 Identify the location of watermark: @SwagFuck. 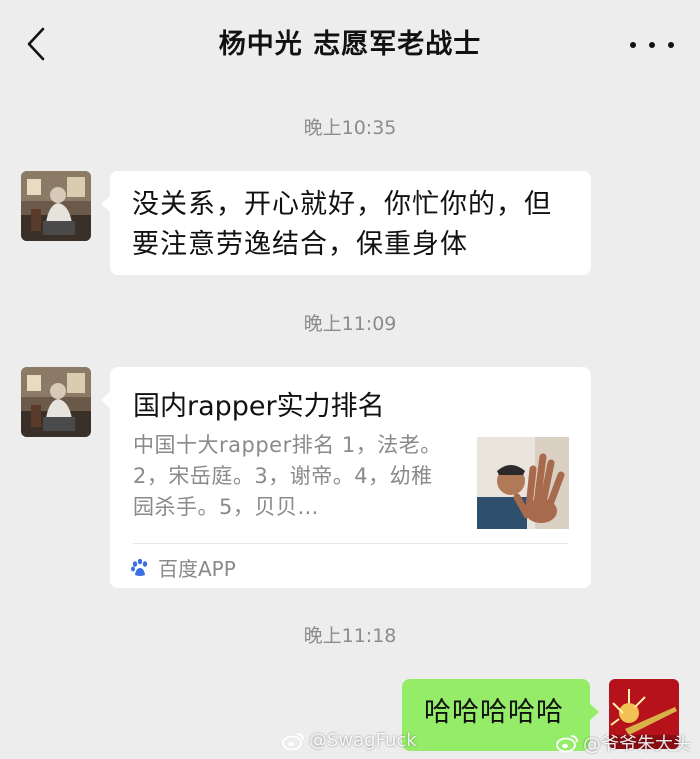
(349, 740).